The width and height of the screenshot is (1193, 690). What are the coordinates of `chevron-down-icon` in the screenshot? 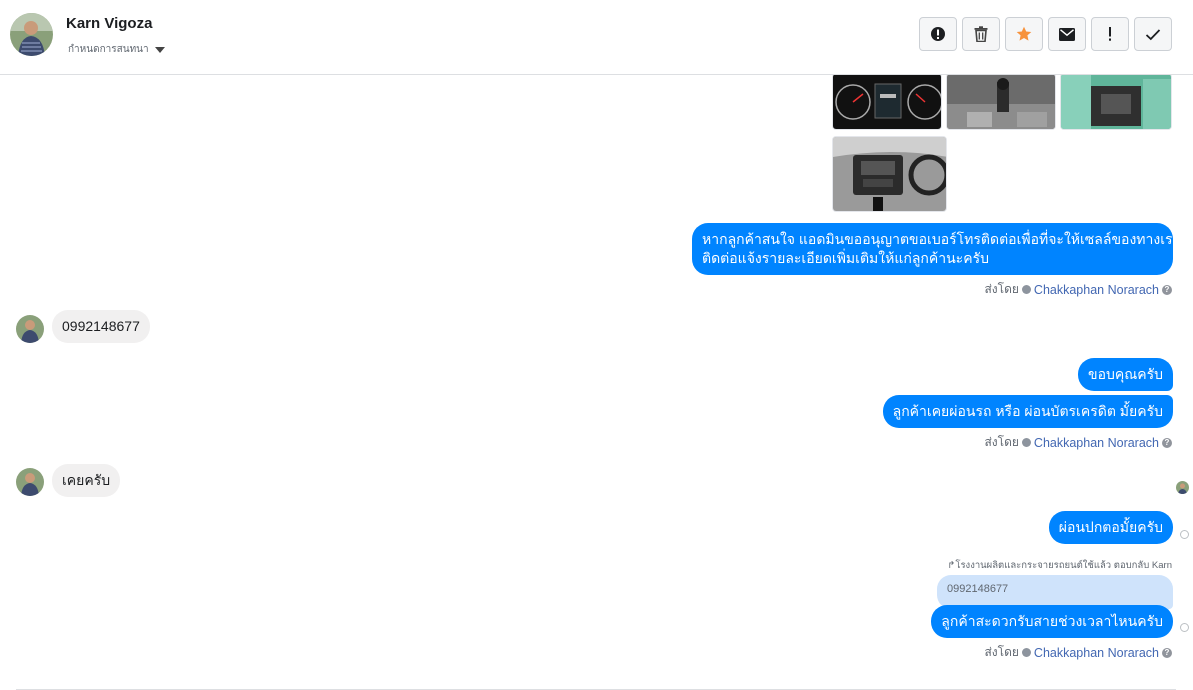 It's located at (159, 49).